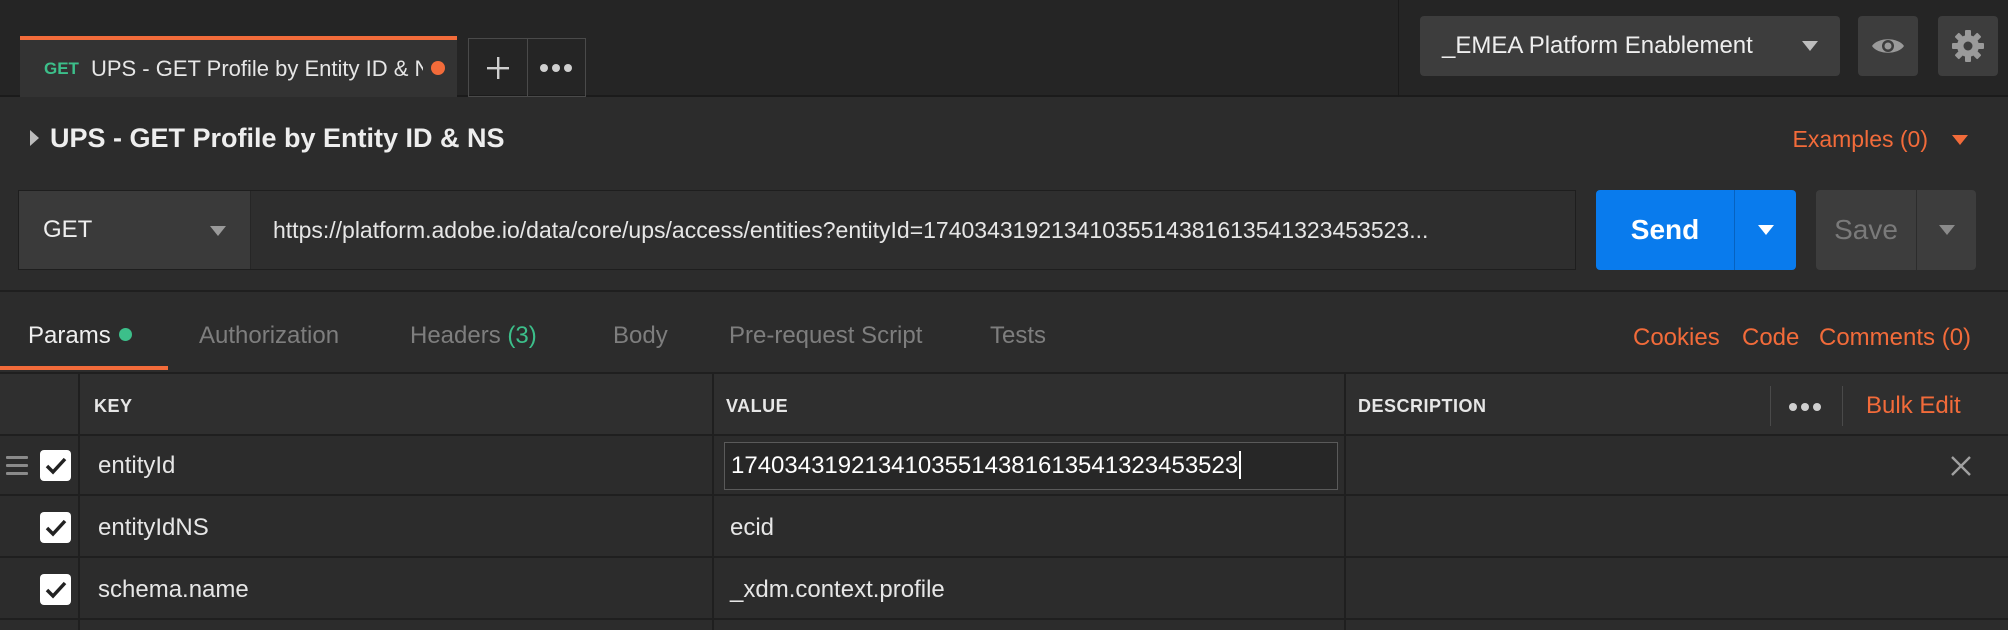 This screenshot has height=630, width=2008. Describe the element at coordinates (985, 465) in the screenshot. I see `param-value: 17403431921341035514381613541323453523` at that location.